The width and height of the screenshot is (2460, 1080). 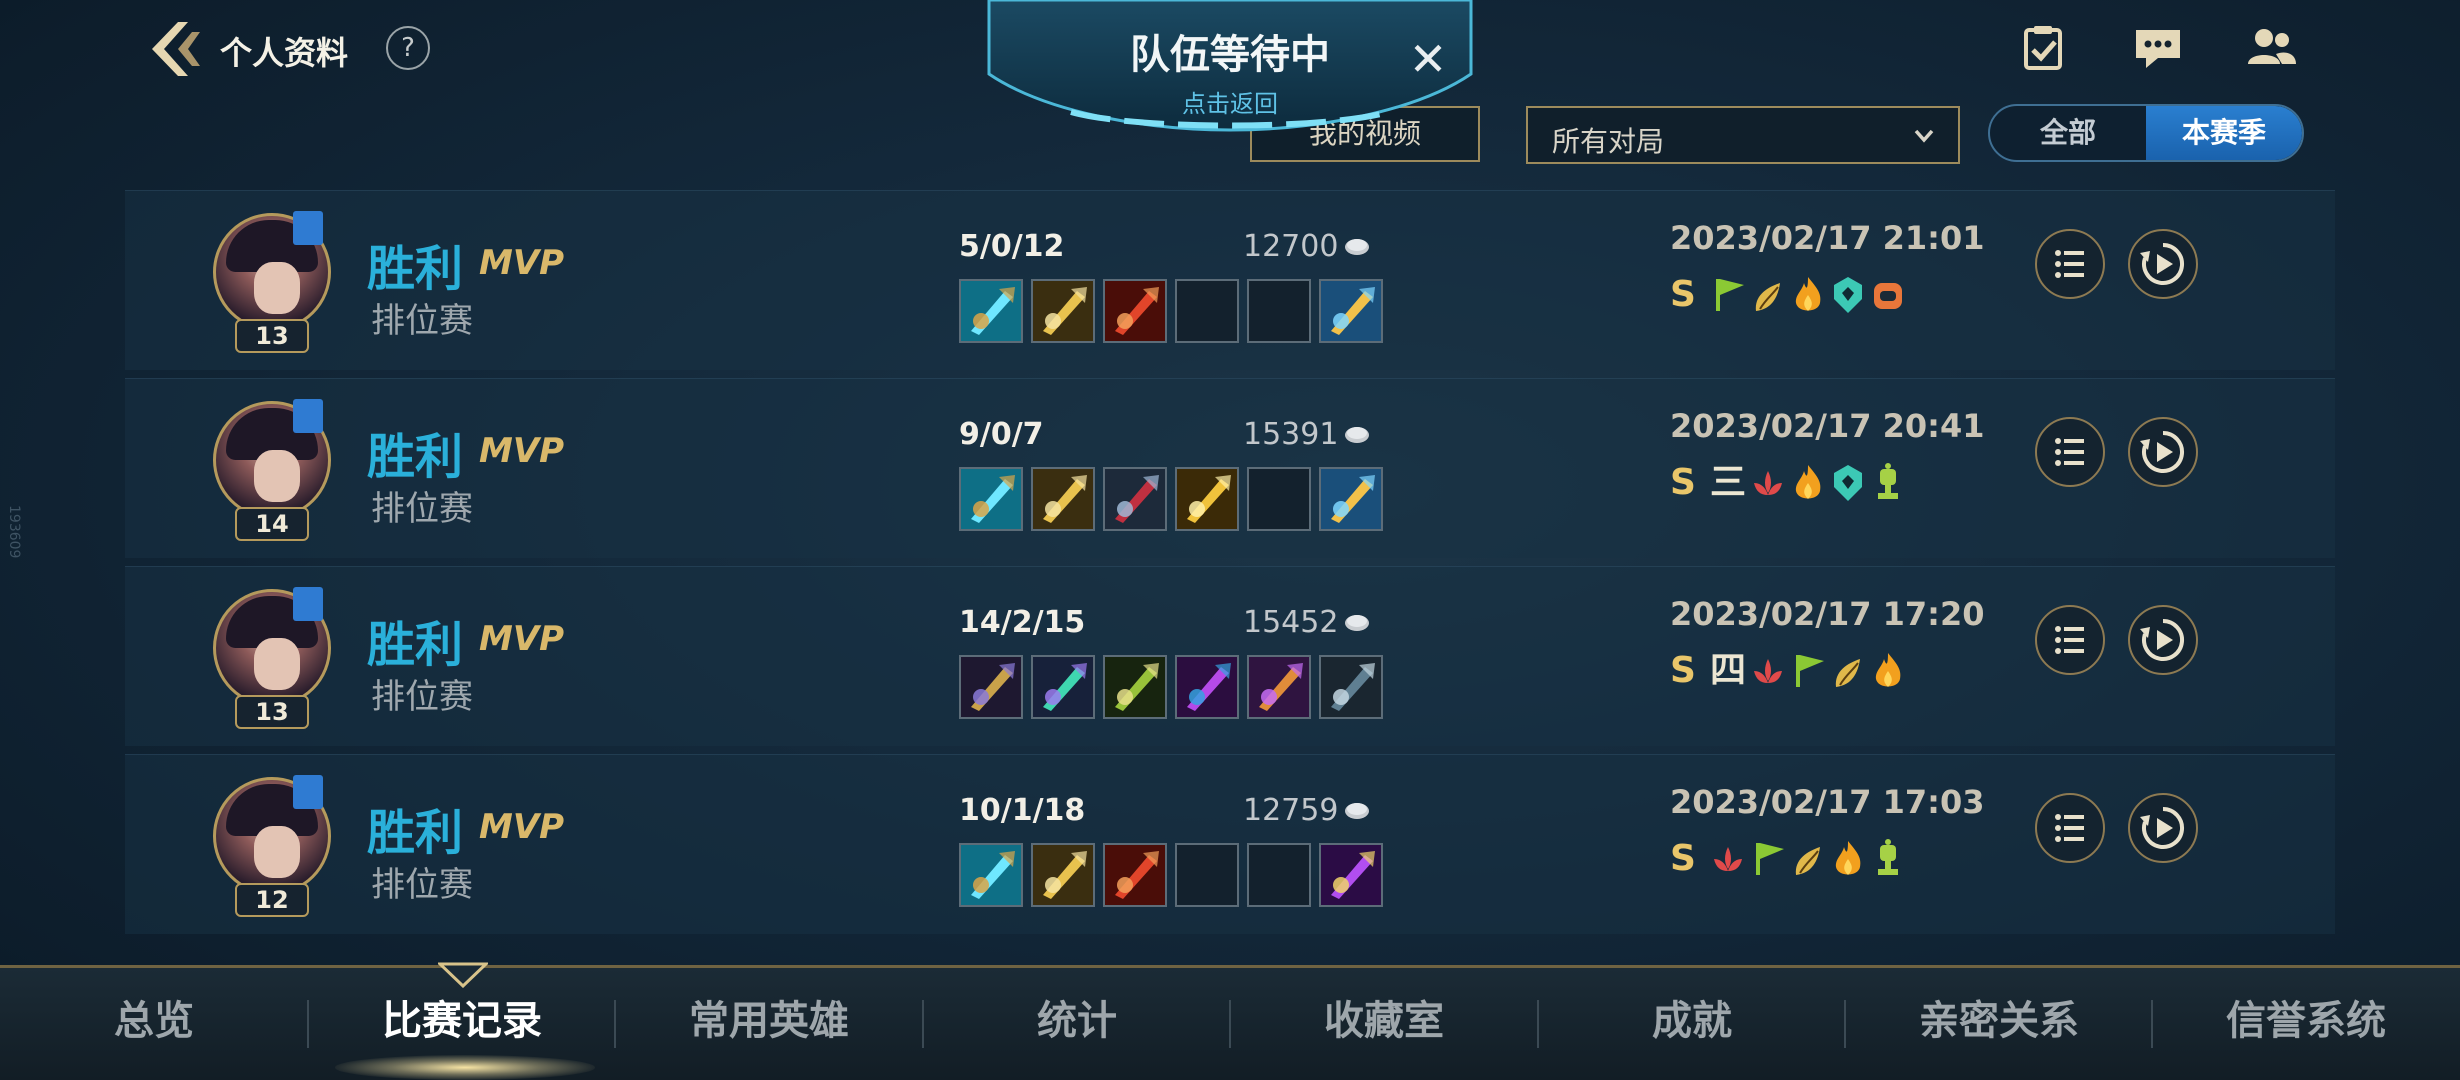 I want to click on gold-value: 12700, so click(x=1291, y=246).